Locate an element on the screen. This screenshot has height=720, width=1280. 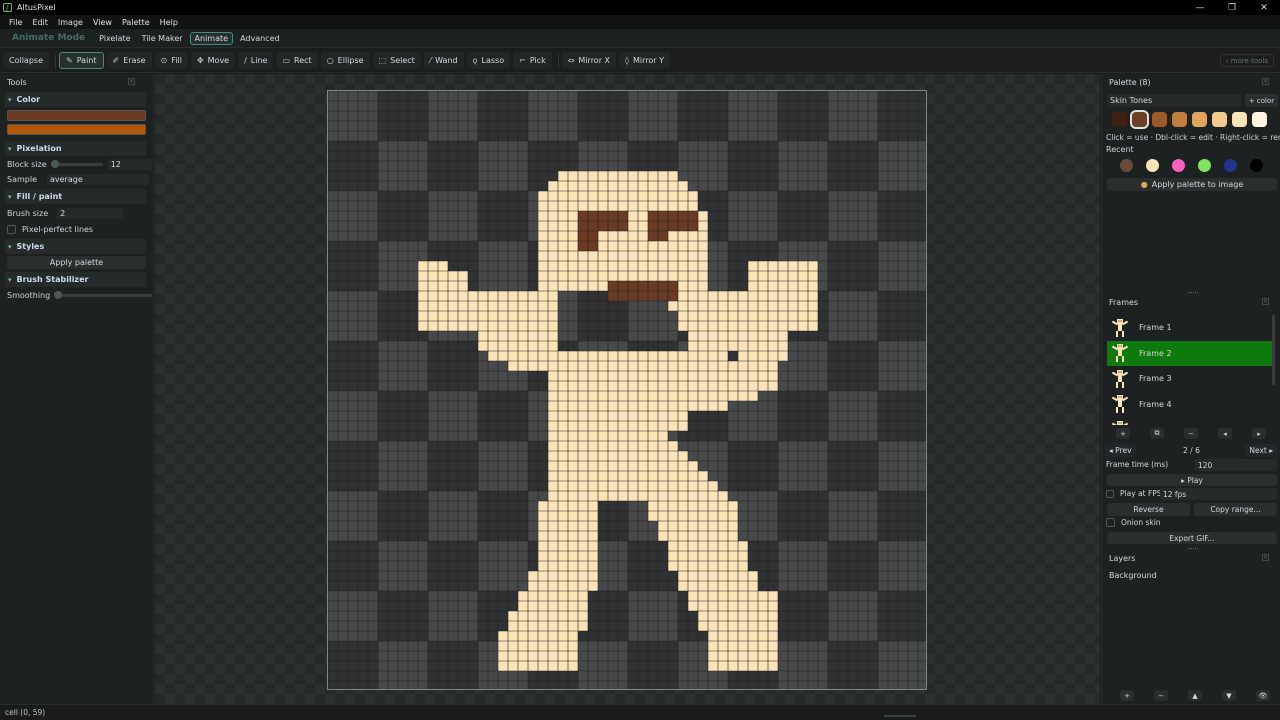
color-section-header: ▾ Color is located at coordinates (75, 99).